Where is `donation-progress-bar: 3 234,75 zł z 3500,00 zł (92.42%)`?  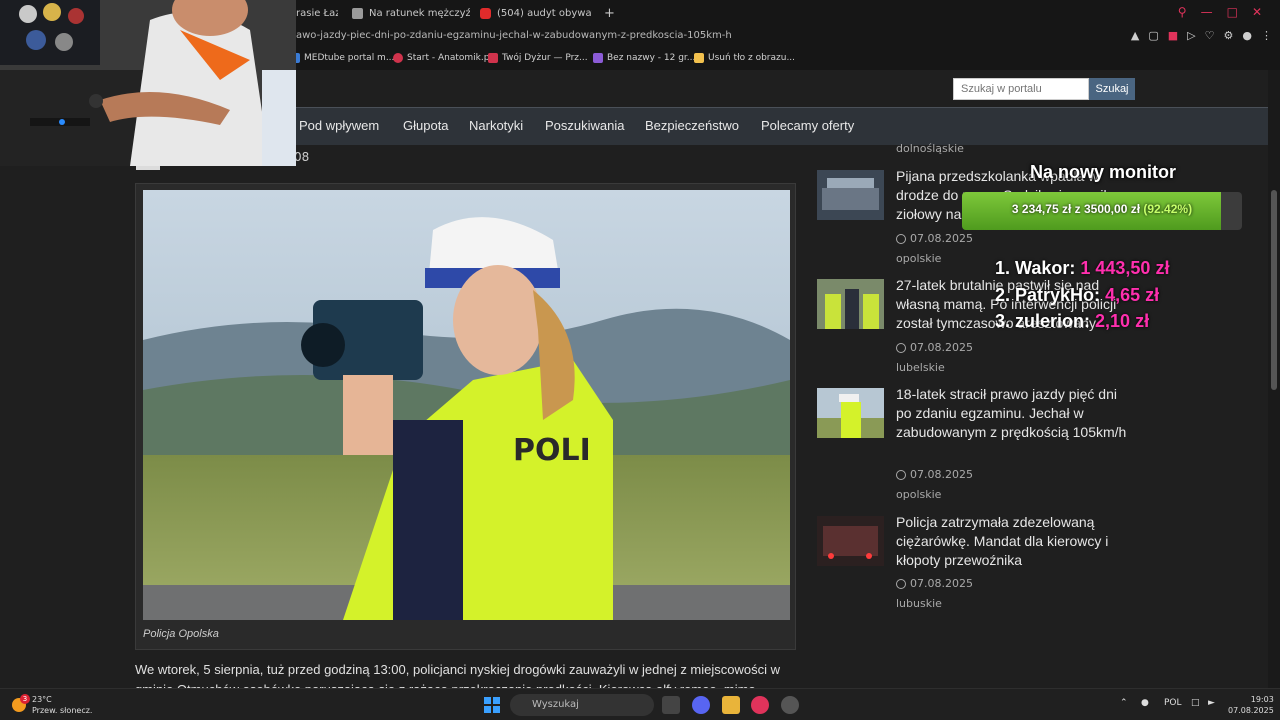 donation-progress-bar: 3 234,75 zł z 3500,00 zł (92.42%) is located at coordinates (1102, 211).